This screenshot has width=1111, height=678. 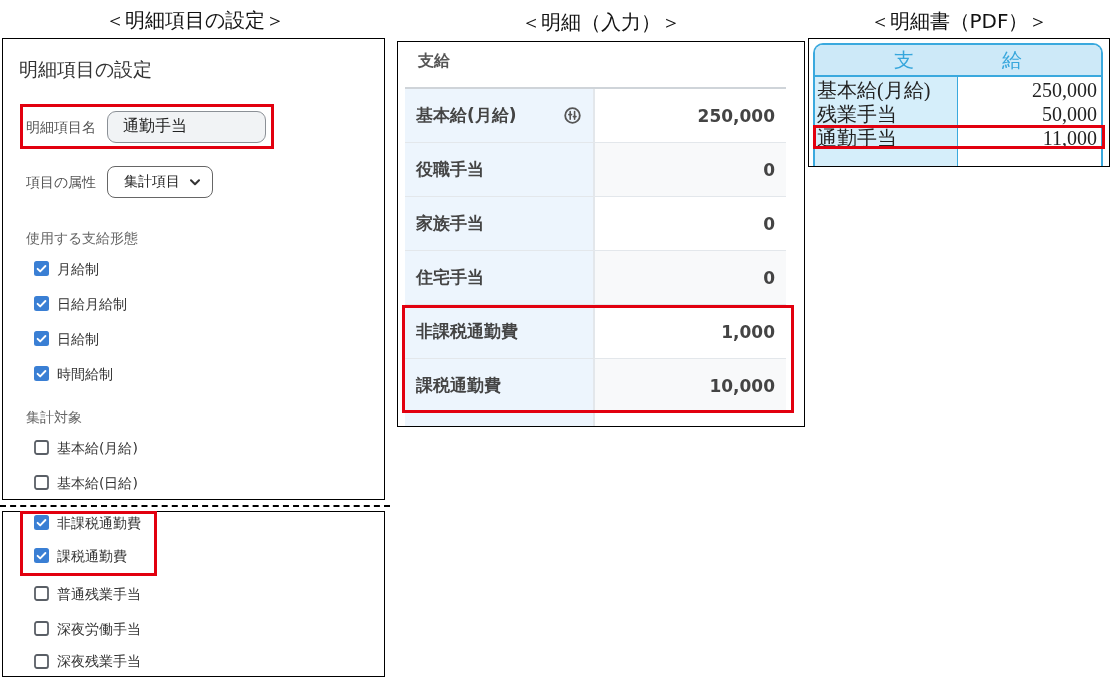 I want to click on section-caption: ＜明細（入力）＞, so click(x=601, y=22).